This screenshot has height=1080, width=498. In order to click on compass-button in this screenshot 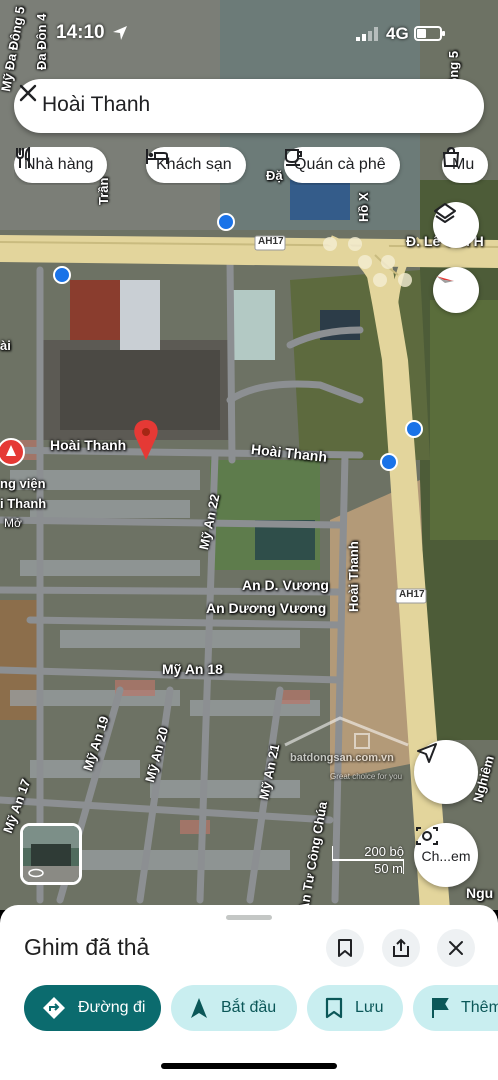, I will do `click(456, 290)`.